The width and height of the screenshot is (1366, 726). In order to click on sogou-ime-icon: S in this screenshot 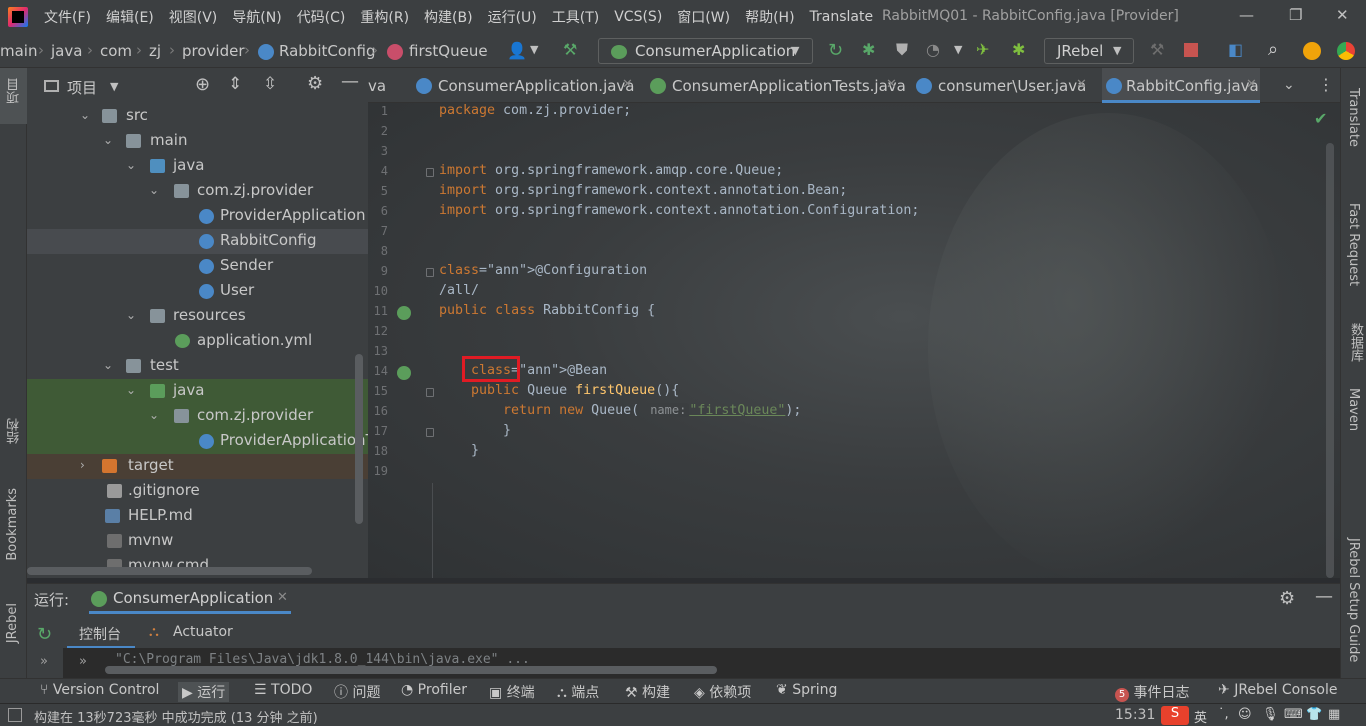, I will do `click(1175, 715)`.